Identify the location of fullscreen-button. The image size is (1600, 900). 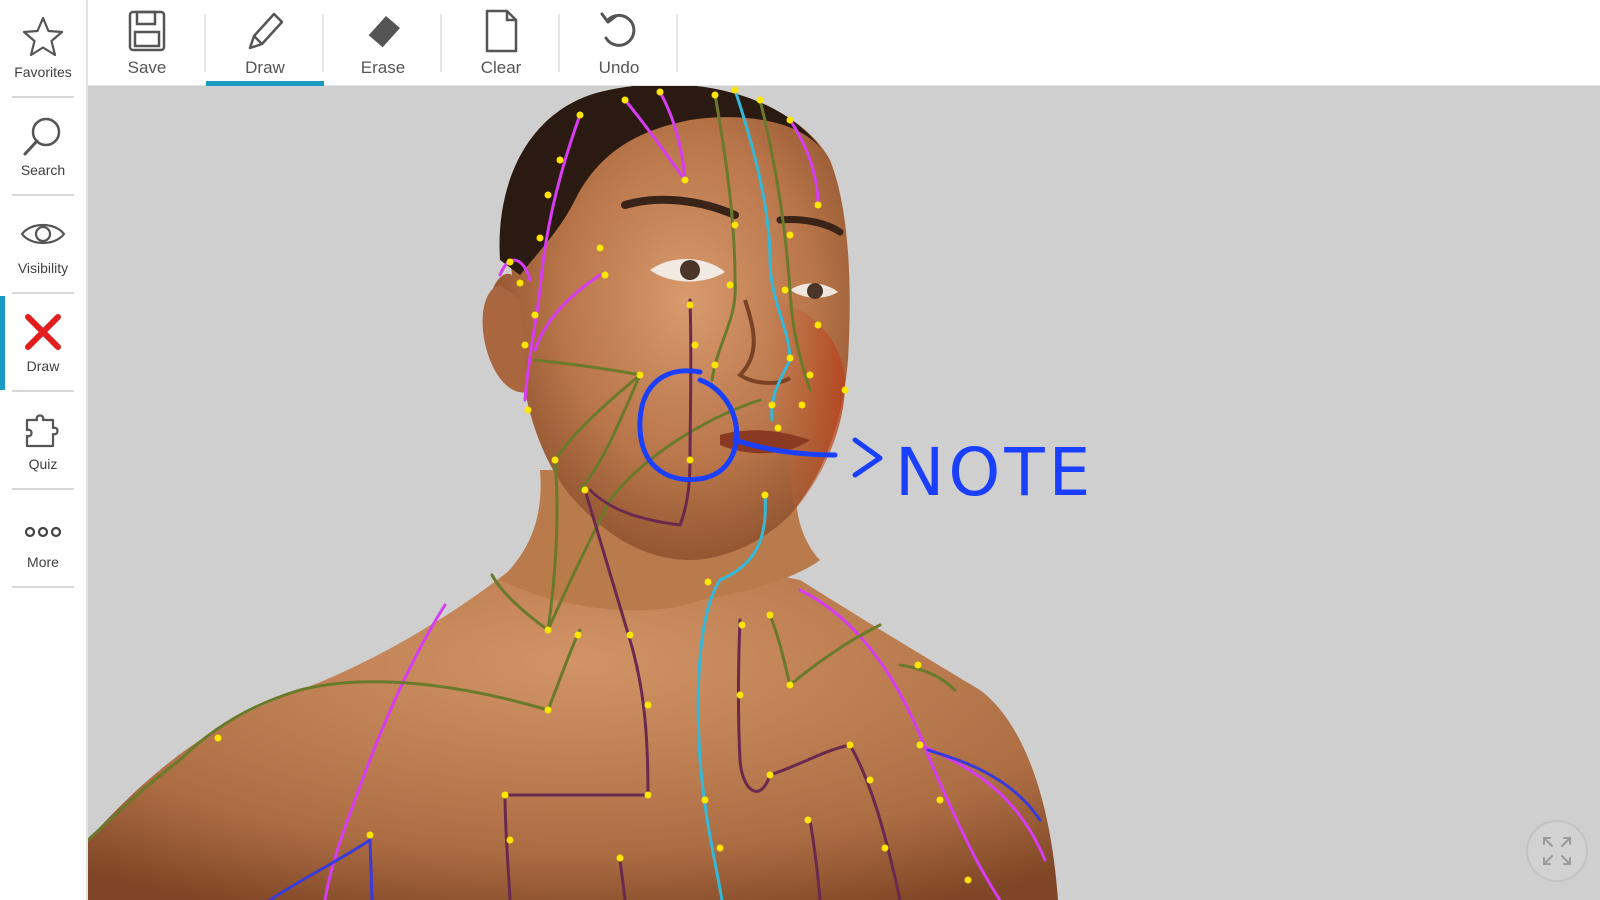
(1557, 851).